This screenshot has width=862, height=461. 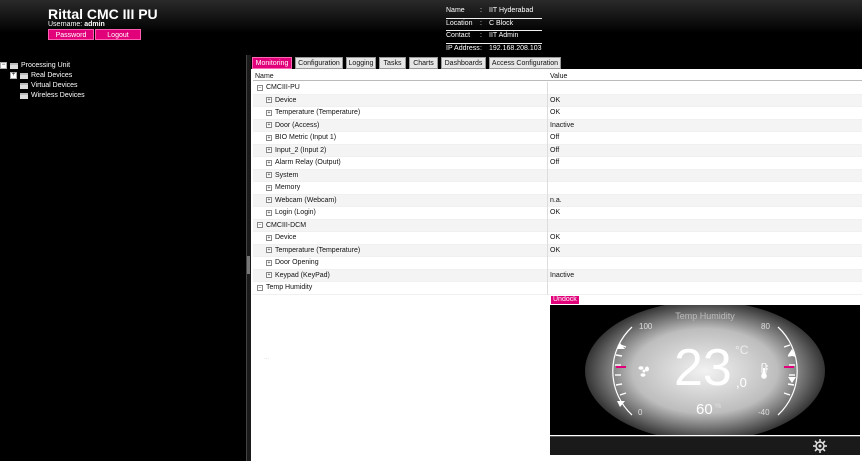 I want to click on row-name-cell: + Login (Login), so click(x=291, y=212).